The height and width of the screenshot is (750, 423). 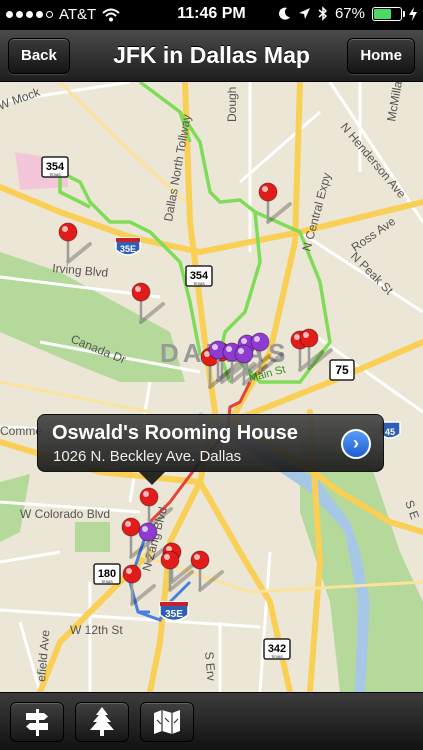 I want to click on svg-text: 342, so click(x=277, y=649).